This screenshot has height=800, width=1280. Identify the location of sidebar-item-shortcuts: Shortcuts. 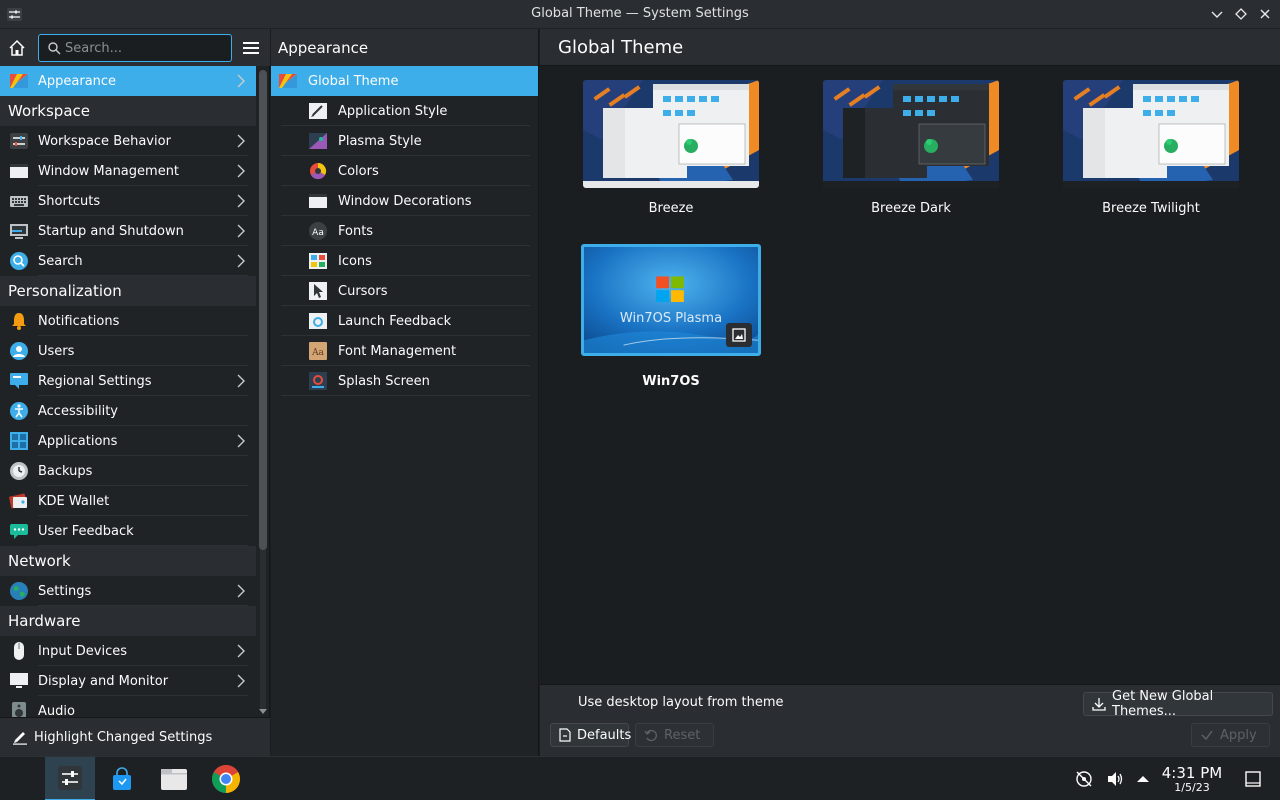
(128, 201).